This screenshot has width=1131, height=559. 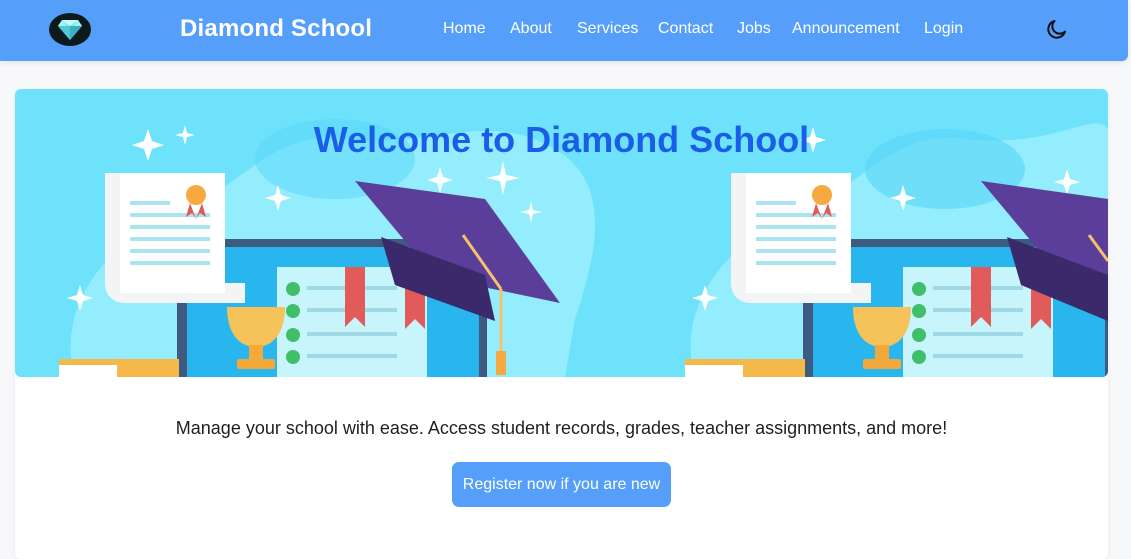 What do you see at coordinates (607, 29) in the screenshot?
I see `nav-link-services: Services` at bounding box center [607, 29].